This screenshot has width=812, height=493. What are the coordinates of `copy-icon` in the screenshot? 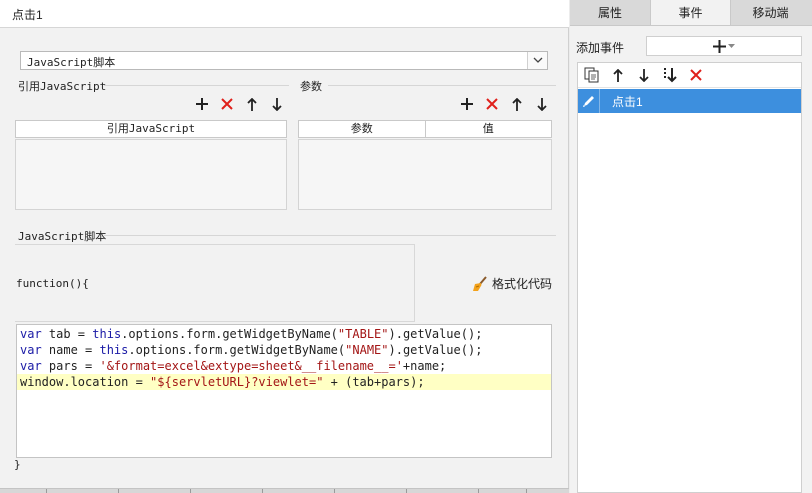 It's located at (591, 75).